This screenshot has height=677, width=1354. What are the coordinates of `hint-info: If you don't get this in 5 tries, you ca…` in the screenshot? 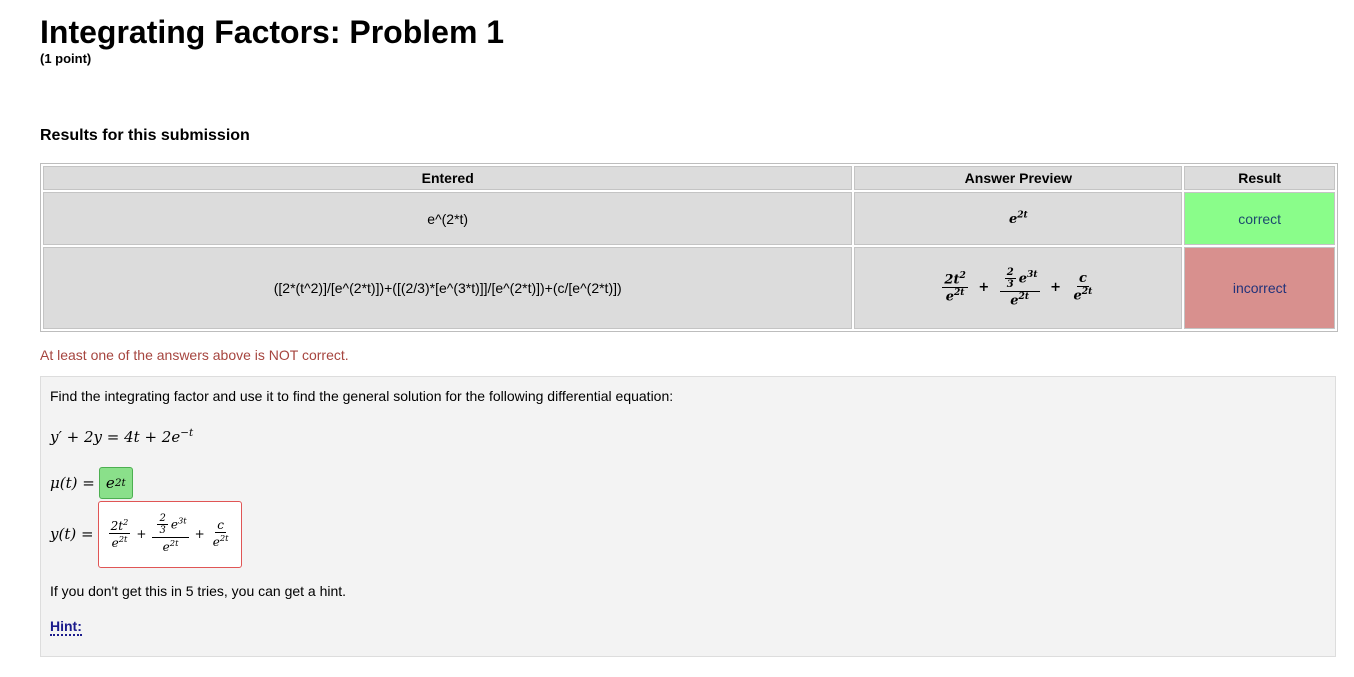 It's located at (198, 591).